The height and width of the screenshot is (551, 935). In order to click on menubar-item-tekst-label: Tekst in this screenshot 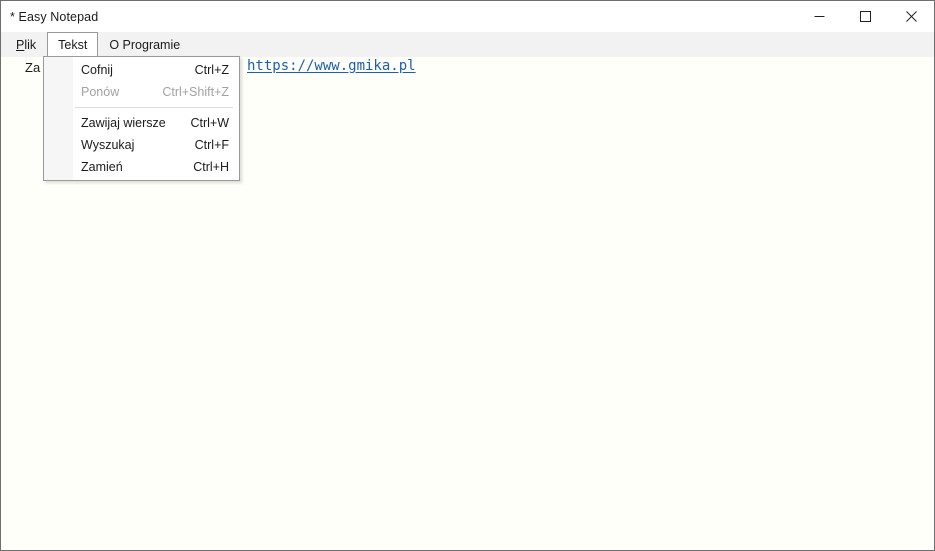, I will do `click(73, 45)`.